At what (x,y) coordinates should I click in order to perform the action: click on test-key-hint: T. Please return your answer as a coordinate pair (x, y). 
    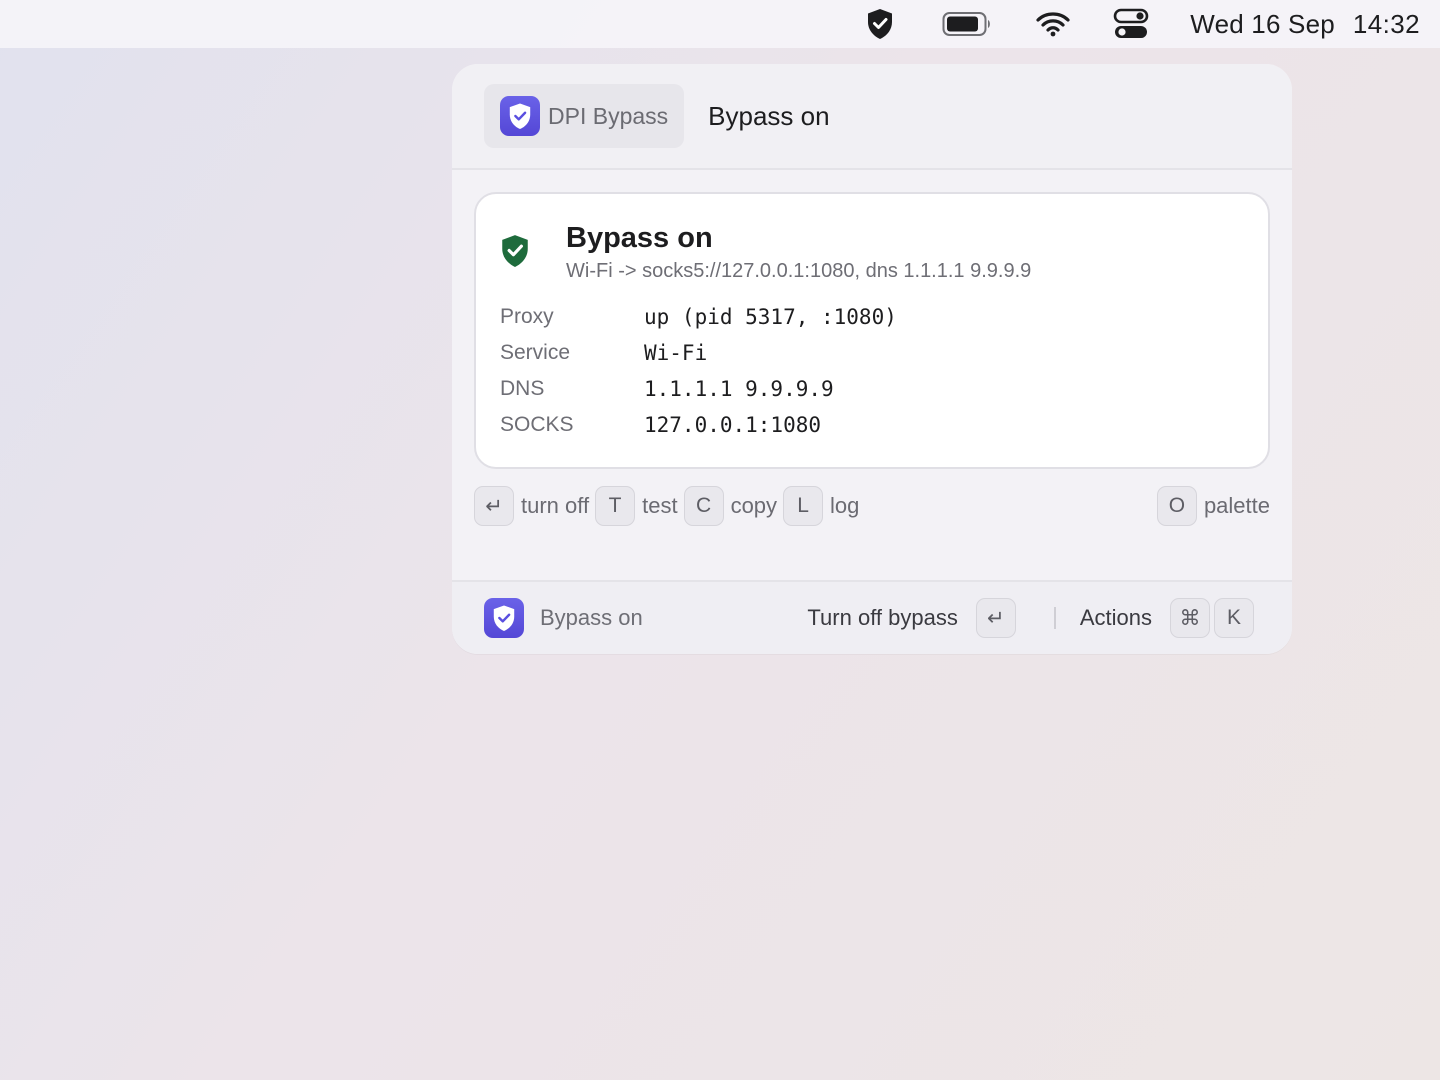
    Looking at the image, I should click on (615, 506).